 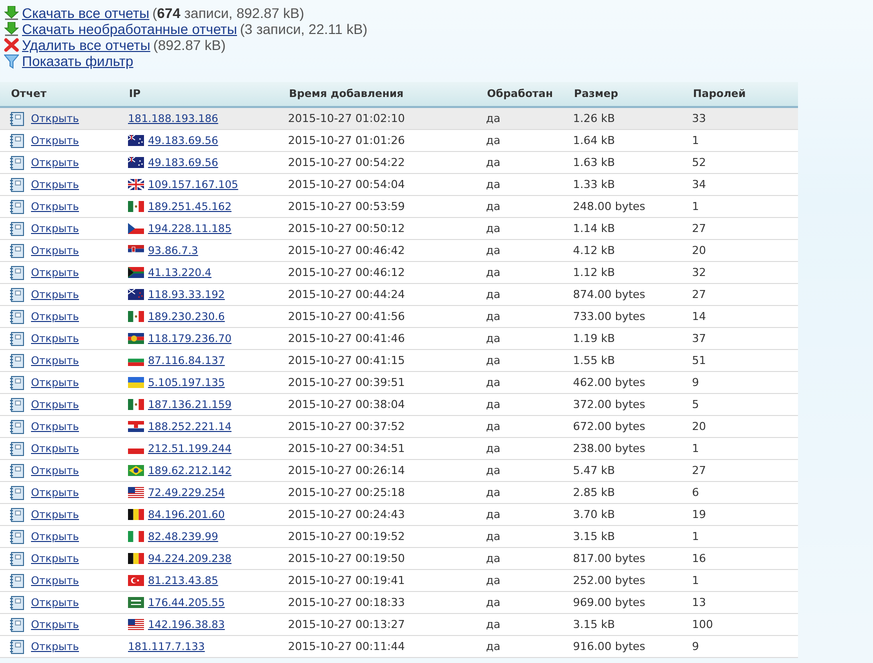 I want to click on ip-link: 94.224.209.238, so click(x=190, y=558).